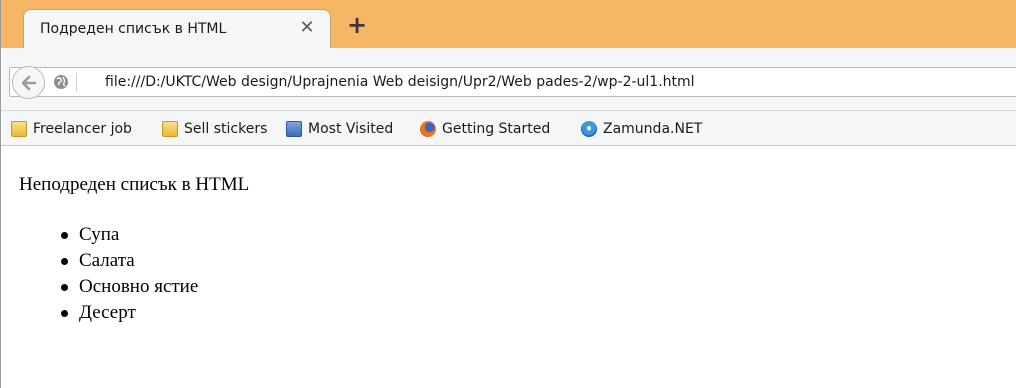 Image resolution: width=1016 pixels, height=388 pixels. I want to click on new-tab-button: +, so click(357, 25).